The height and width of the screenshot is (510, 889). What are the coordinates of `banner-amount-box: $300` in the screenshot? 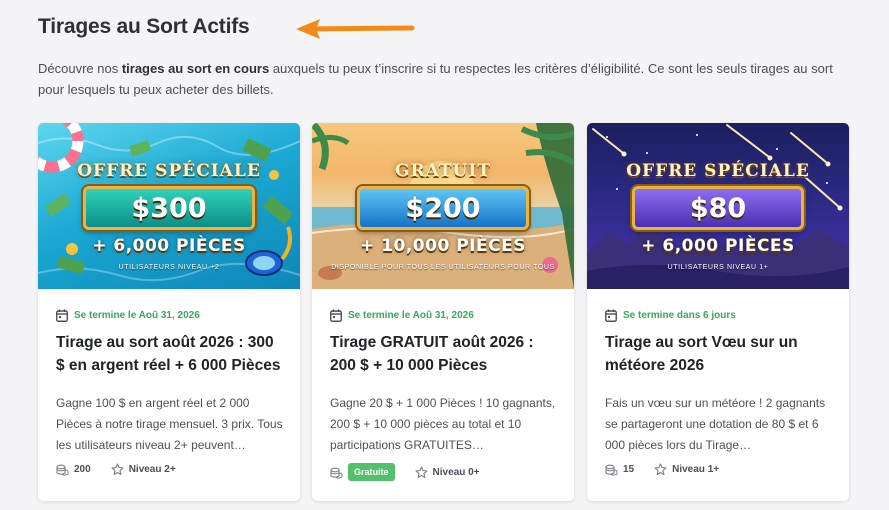 It's located at (169, 208).